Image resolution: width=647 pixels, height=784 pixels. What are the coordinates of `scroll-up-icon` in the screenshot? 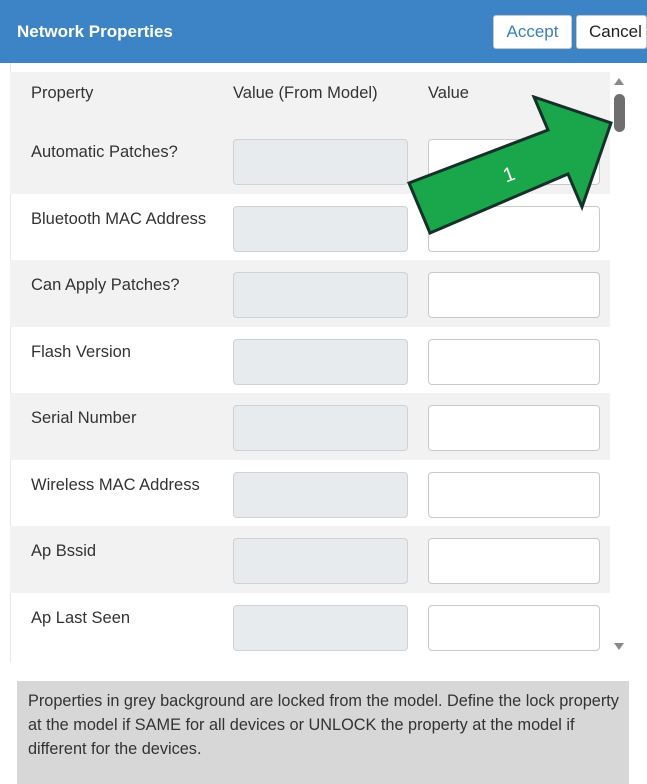 It's located at (619, 81).